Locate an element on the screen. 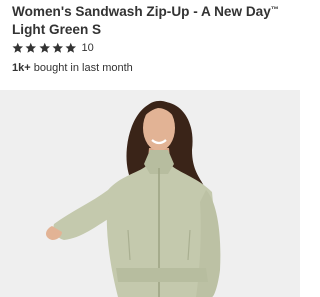  review-count: 10 is located at coordinates (87, 48).